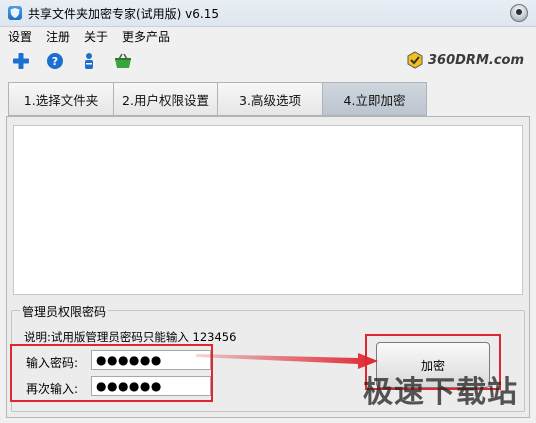 The height and width of the screenshot is (423, 536). Describe the element at coordinates (440, 392) in the screenshot. I see `watermark-text: 极速下载站` at that location.